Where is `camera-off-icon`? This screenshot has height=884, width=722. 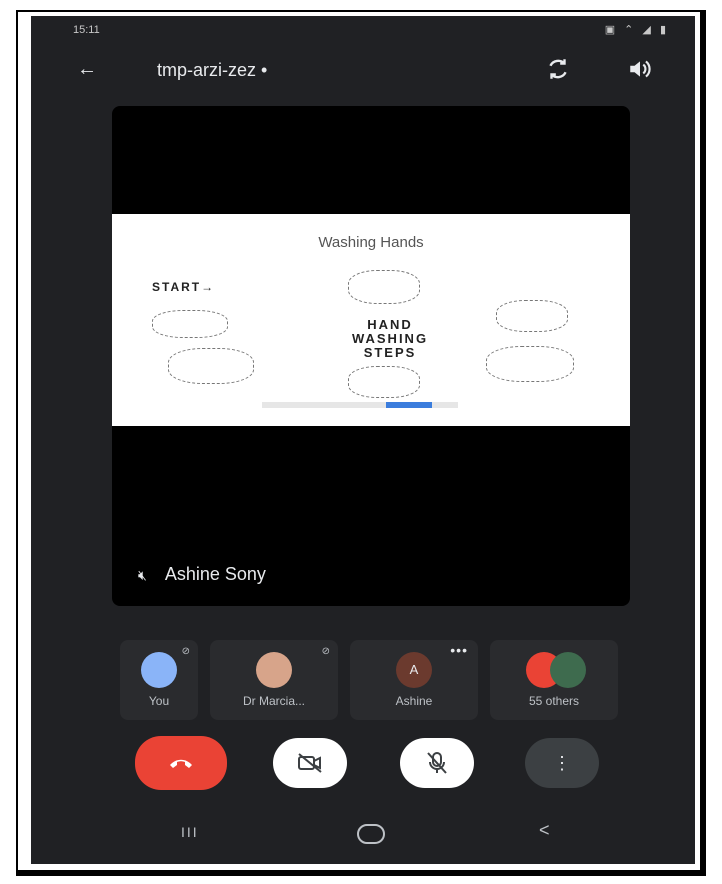
camera-off-icon is located at coordinates (310, 763).